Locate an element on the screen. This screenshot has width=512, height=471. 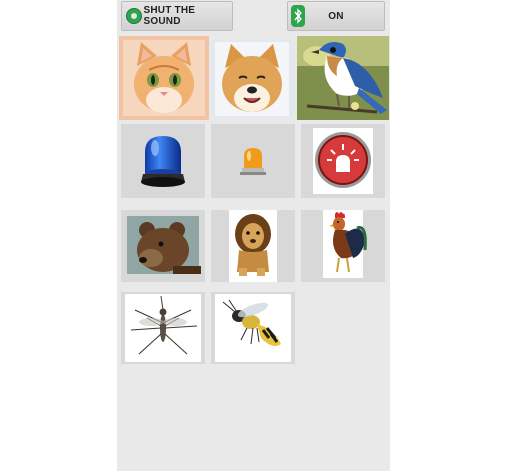
top-toolbar: SHUT THE SOUND ON is located at coordinates (253, 18).